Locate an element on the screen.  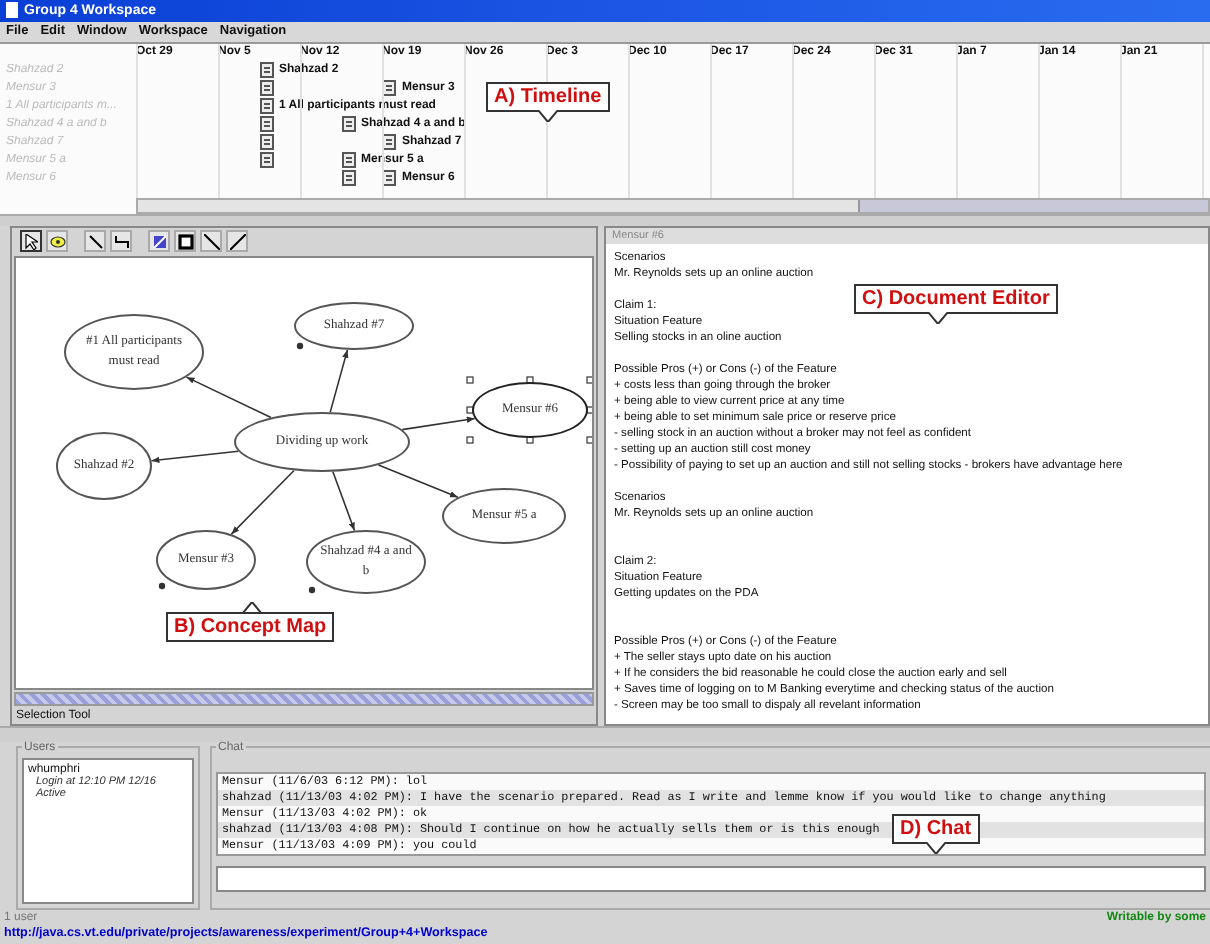
straight-connector-icon is located at coordinates (95, 241).